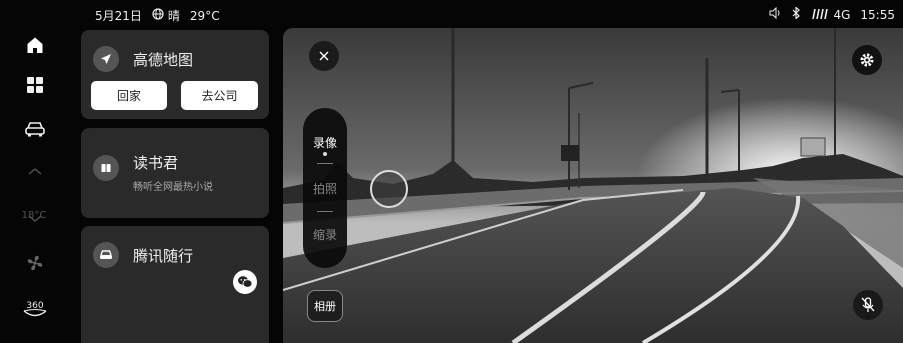 Image resolution: width=903 pixels, height=343 pixels. I want to click on status-bar: 5月21日 晴 29°C 4G 15:55, so click(451, 14).